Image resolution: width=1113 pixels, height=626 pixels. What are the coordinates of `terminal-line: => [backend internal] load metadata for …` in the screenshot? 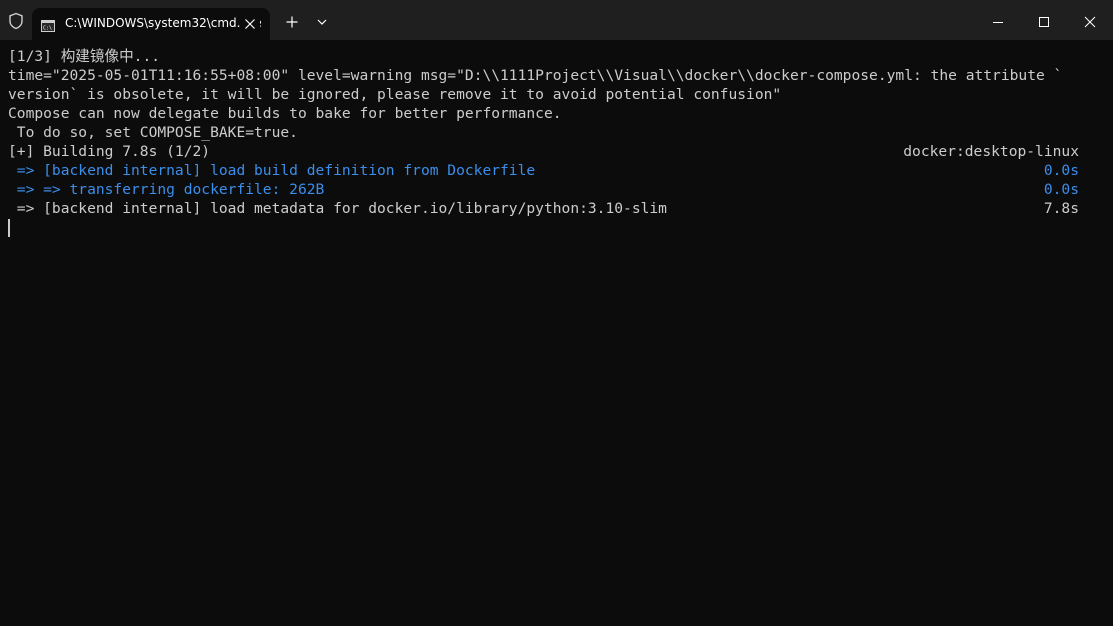 It's located at (337, 208).